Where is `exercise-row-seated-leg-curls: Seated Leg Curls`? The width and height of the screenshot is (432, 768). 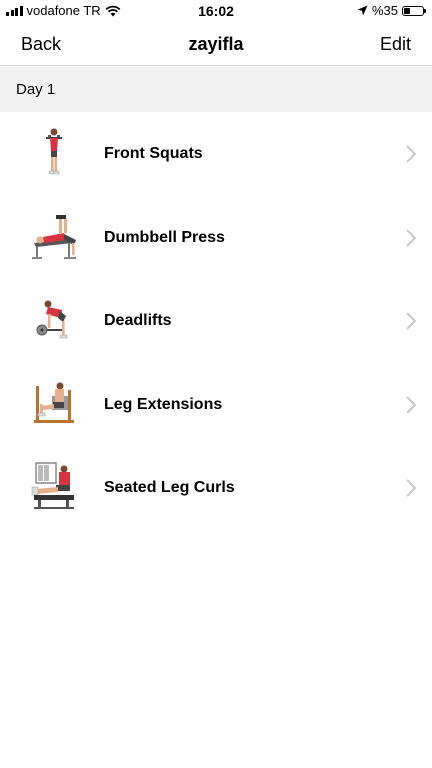 exercise-row-seated-leg-curls: Seated Leg Curls is located at coordinates (216, 488).